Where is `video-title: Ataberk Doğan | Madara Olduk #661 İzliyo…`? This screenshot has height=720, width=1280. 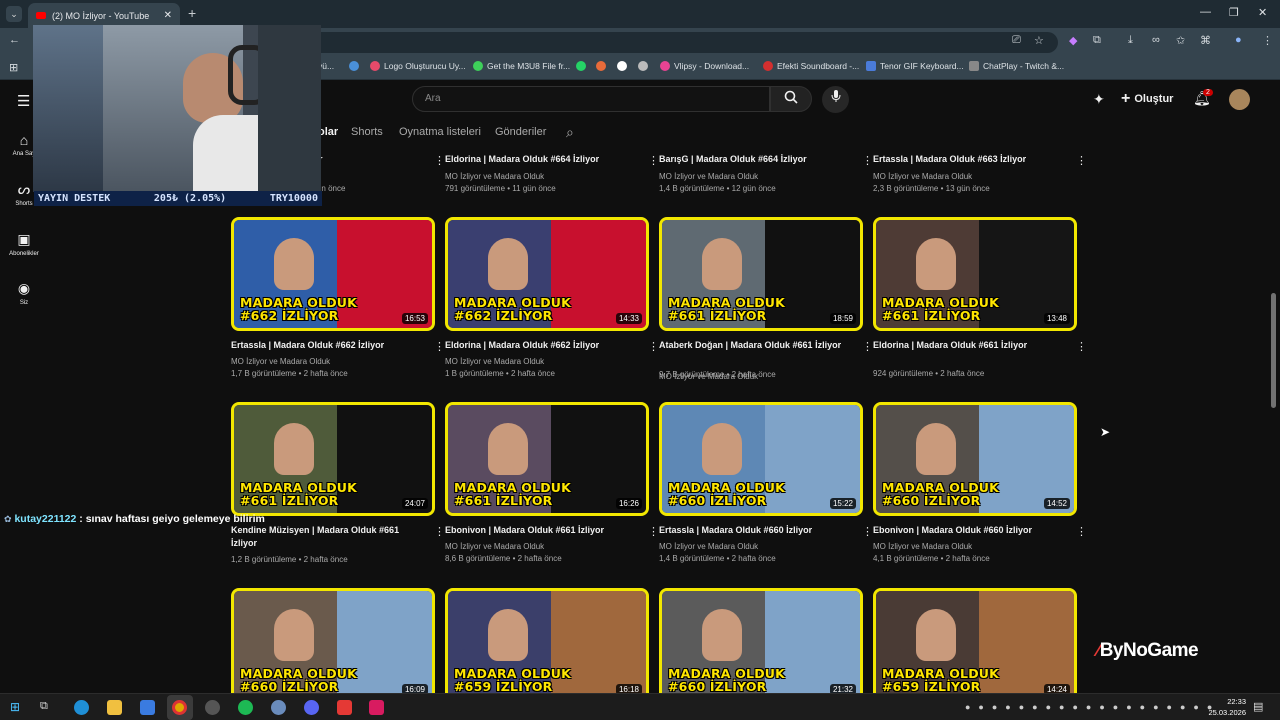 video-title: Ataberk Doğan | Madara Olduk #661 İzliyo… is located at coordinates (754, 345).